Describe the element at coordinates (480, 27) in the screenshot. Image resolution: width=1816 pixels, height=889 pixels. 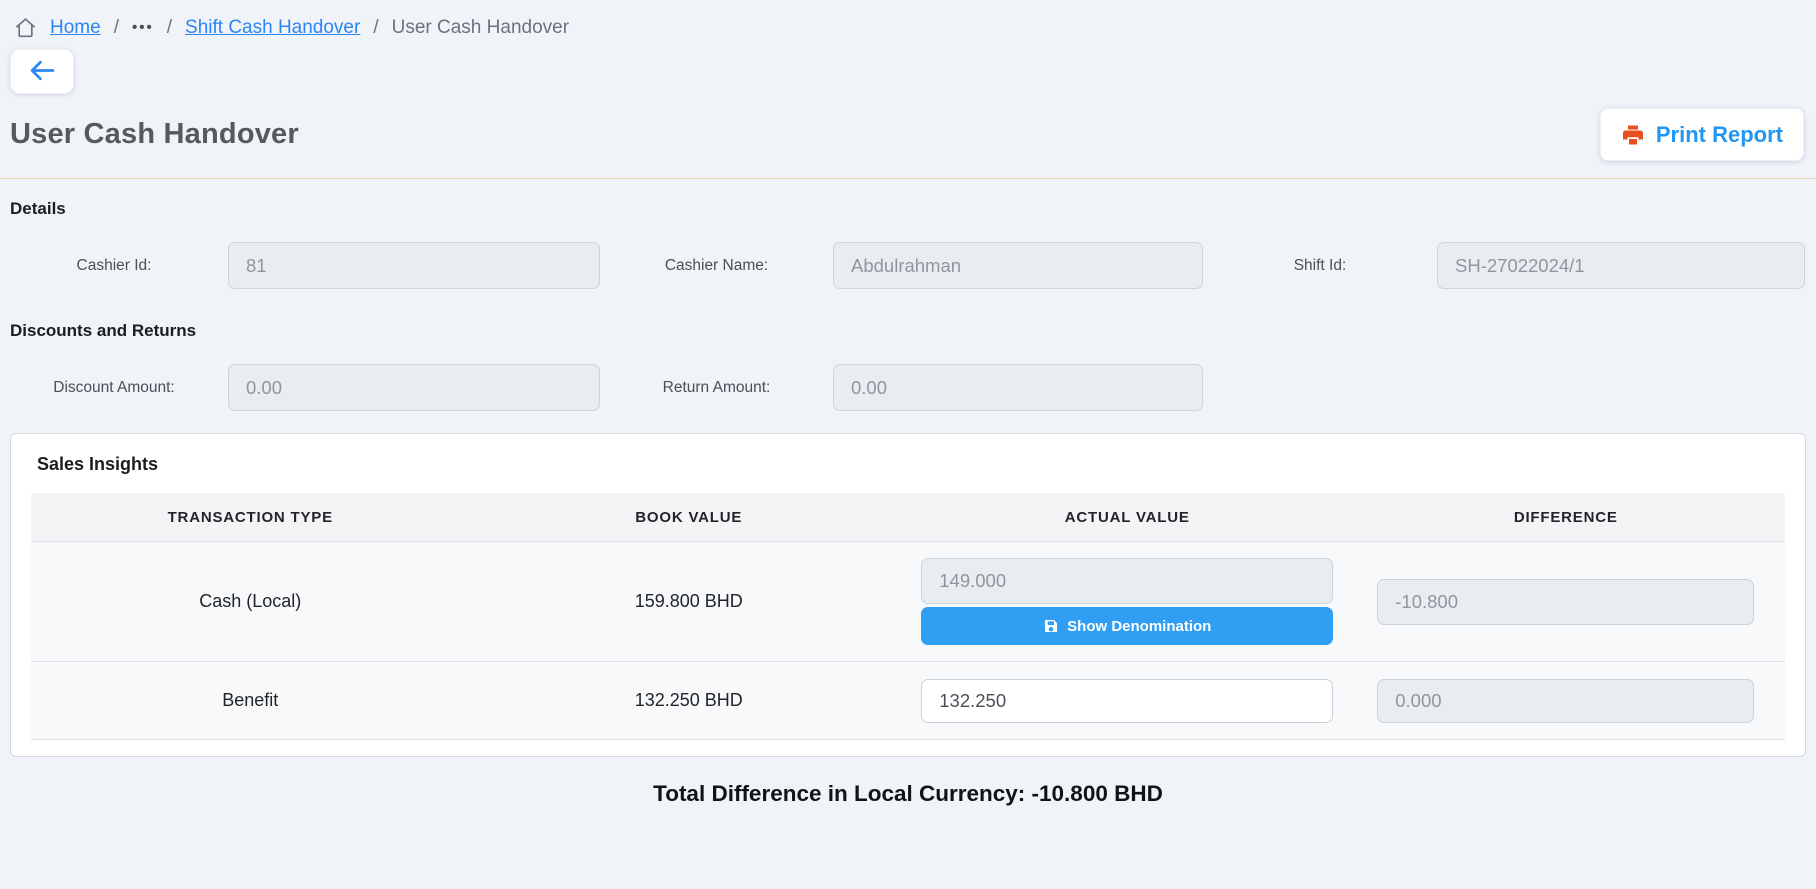
I see `breadcrumb-current-page: User Cash Handover` at that location.